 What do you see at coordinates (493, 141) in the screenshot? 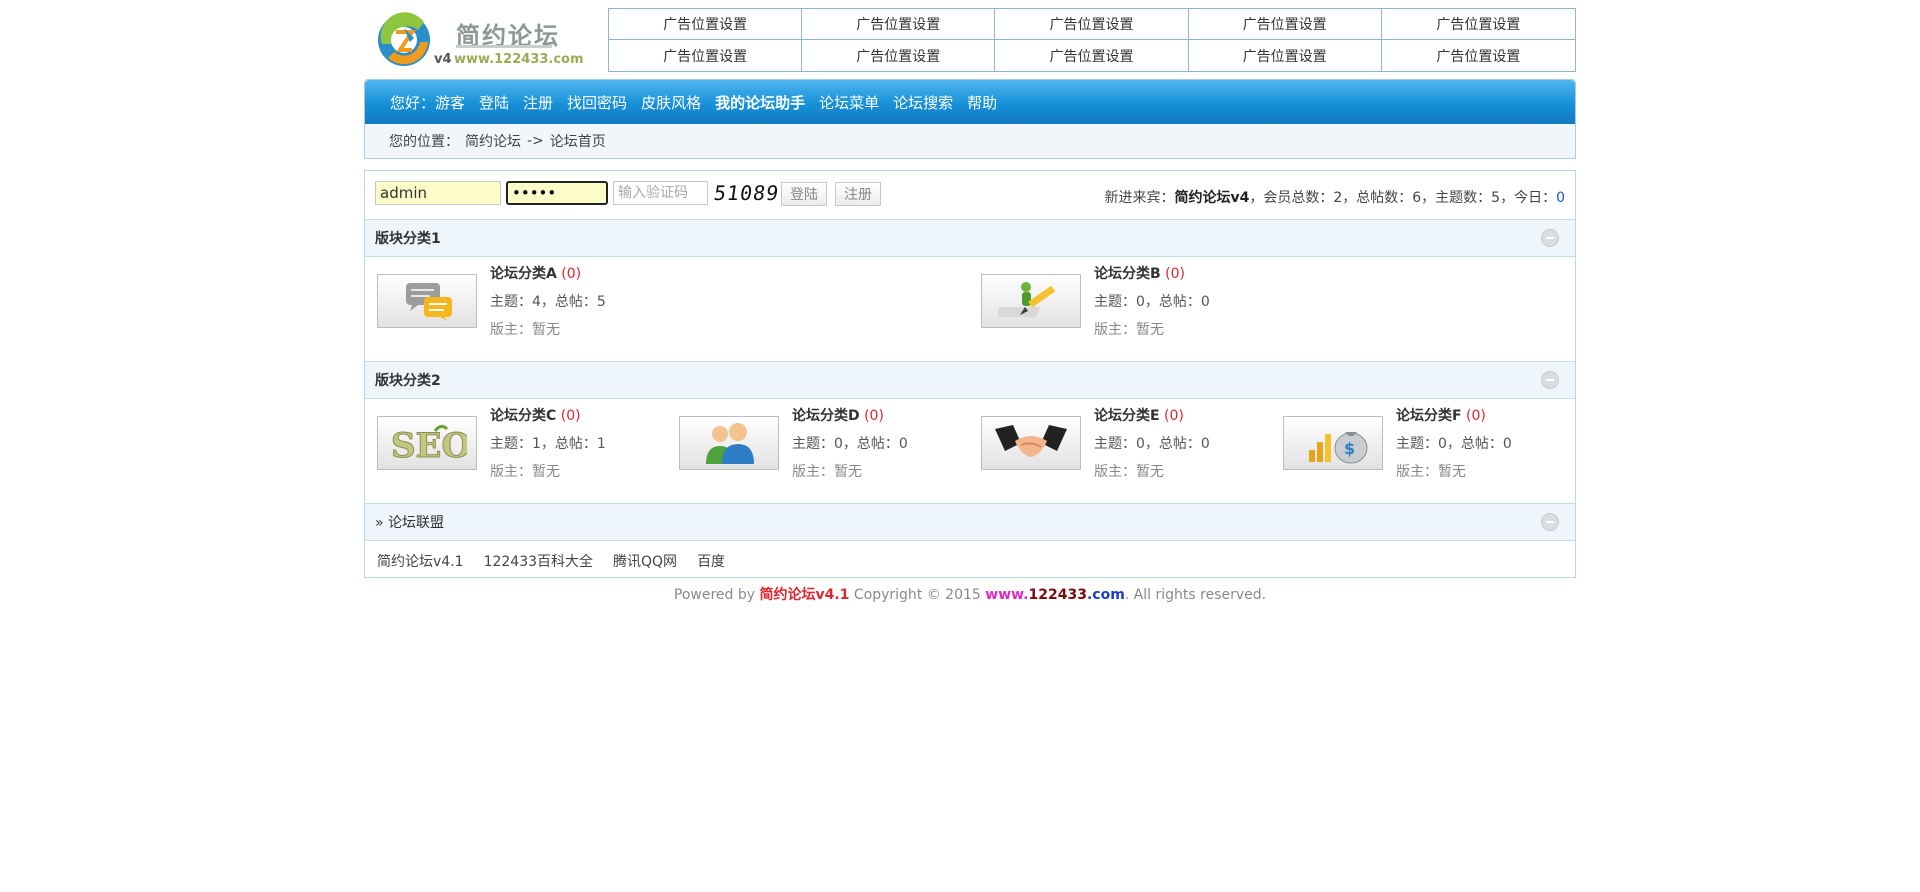
I see `breadcrumb-home: 简约论坛` at bounding box center [493, 141].